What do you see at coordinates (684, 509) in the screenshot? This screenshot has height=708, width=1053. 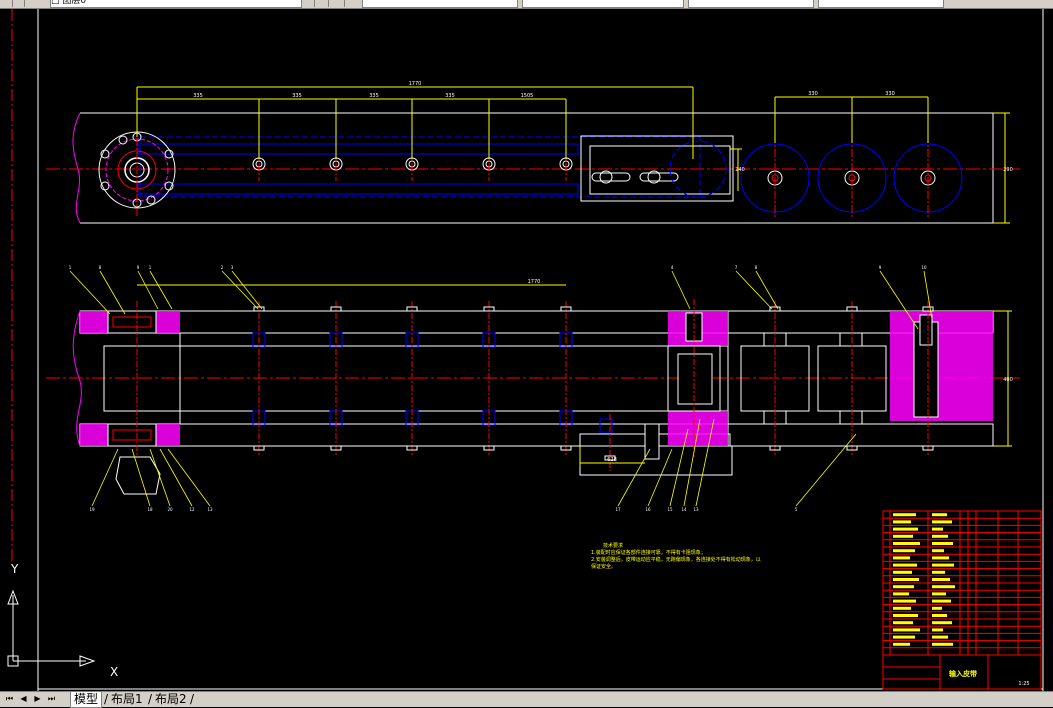 I see `balloon: 14` at bounding box center [684, 509].